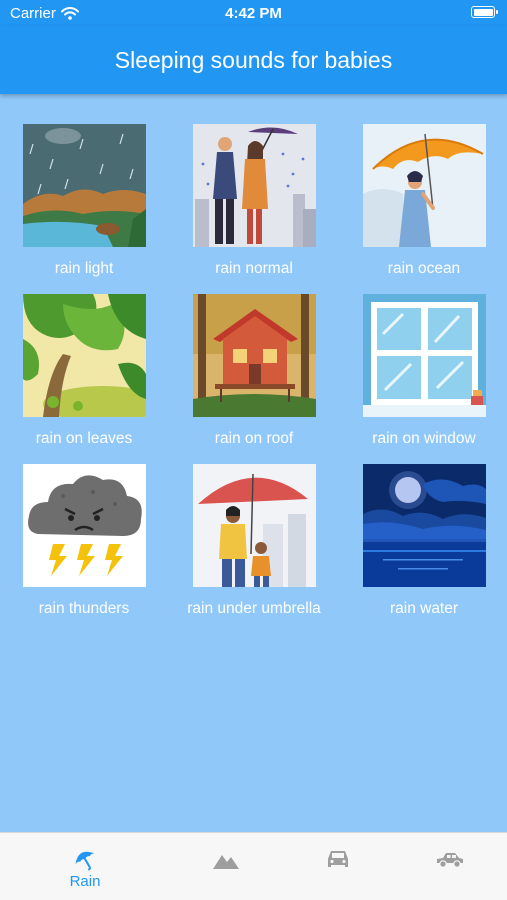  I want to click on sound-tile-label: rain on roof, so click(254, 438).